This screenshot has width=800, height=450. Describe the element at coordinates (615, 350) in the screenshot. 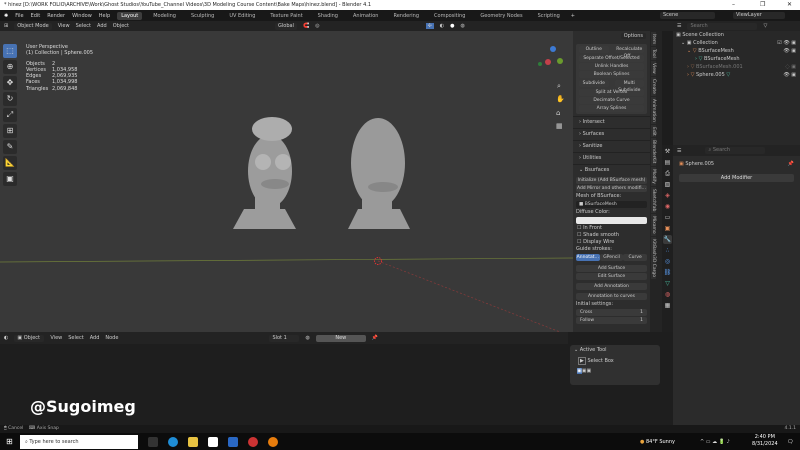

I see `active-tool-title: ⌄ Active Tool` at that location.